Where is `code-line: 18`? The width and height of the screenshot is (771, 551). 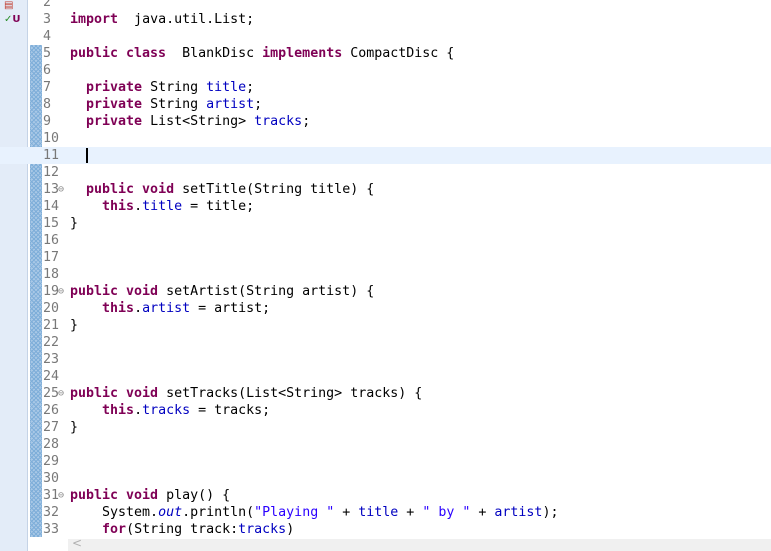
code-line: 18 is located at coordinates (385, 274).